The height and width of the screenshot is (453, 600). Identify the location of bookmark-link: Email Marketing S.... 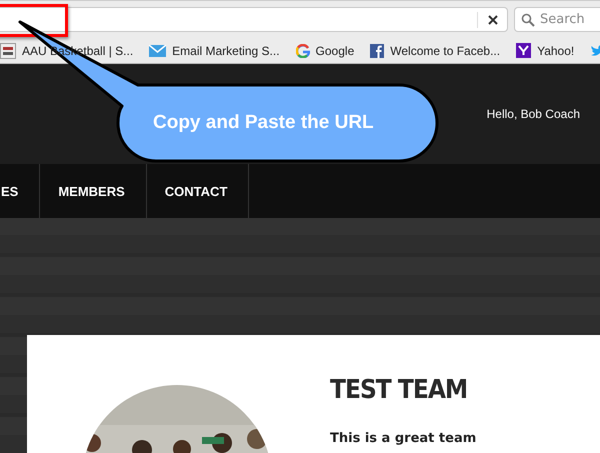
(226, 51).